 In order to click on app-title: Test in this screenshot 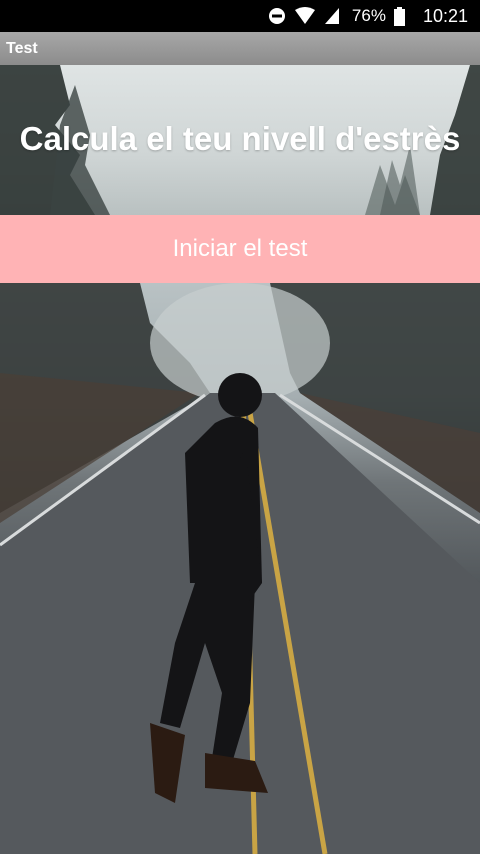, I will do `click(22, 48)`.